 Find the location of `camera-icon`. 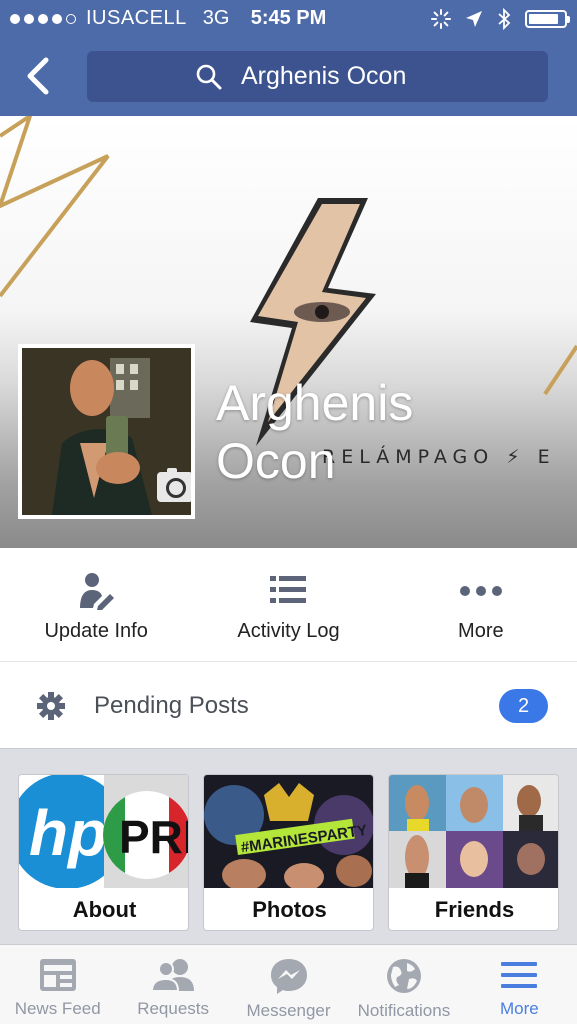

camera-icon is located at coordinates (174, 485).